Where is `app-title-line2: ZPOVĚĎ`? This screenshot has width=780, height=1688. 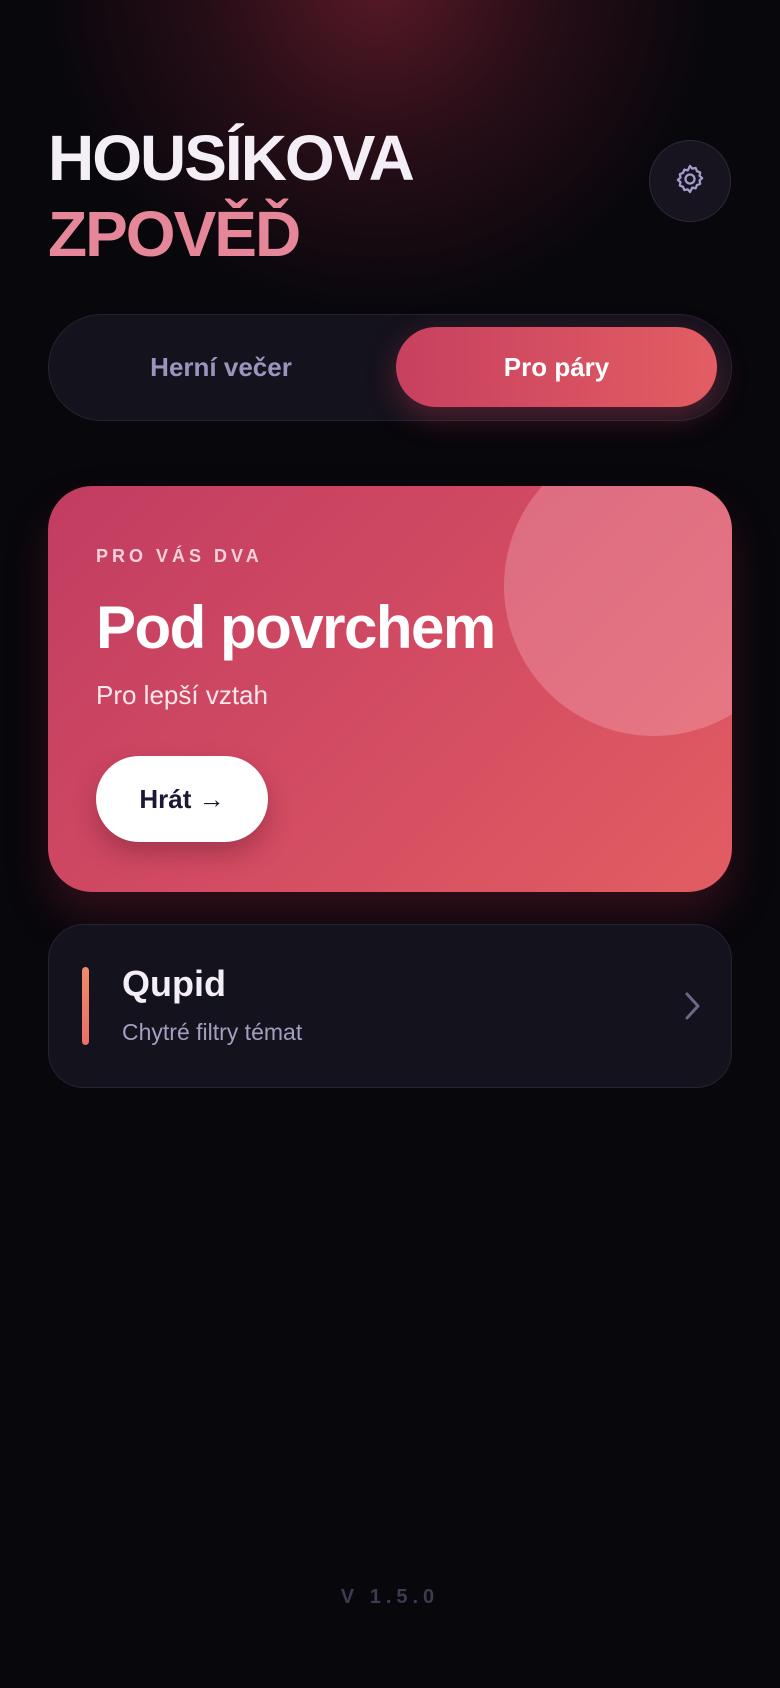 app-title-line2: ZPOVĚĎ is located at coordinates (174, 234).